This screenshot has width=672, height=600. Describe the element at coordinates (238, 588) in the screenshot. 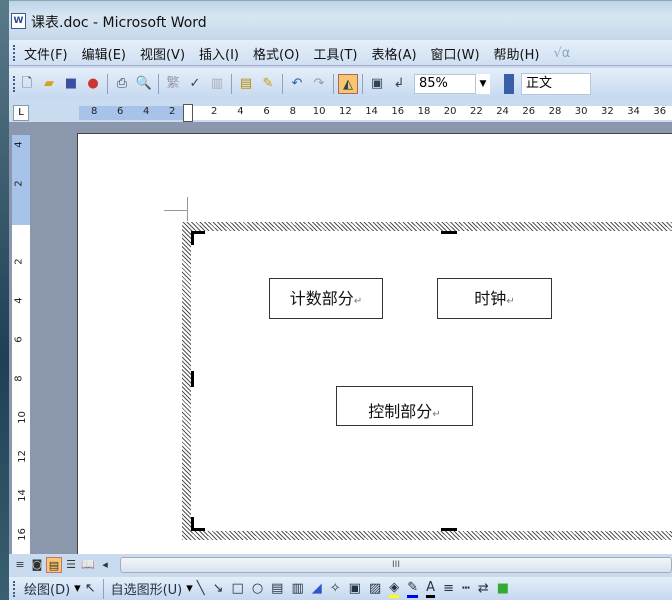

I see `rectangle-icon: □` at that location.